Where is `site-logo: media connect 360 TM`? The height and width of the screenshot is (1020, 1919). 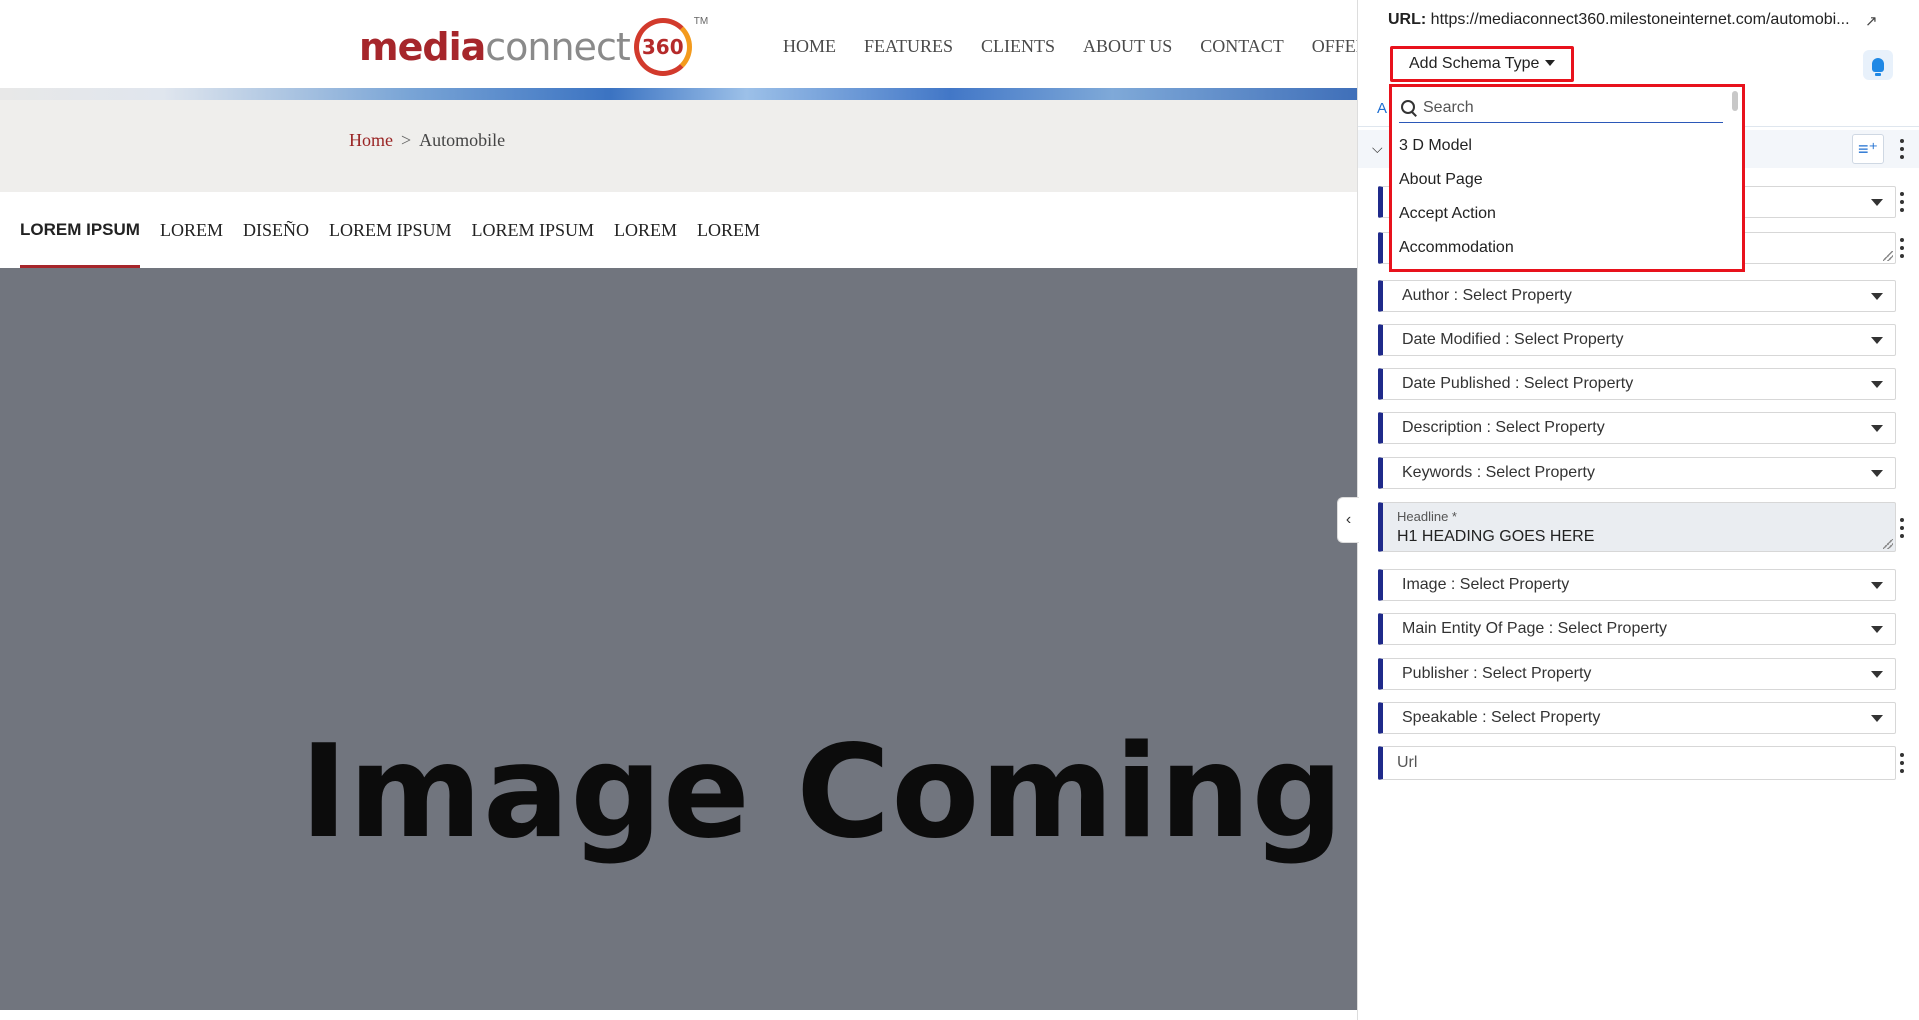
site-logo: media connect 360 TM is located at coordinates (533, 47).